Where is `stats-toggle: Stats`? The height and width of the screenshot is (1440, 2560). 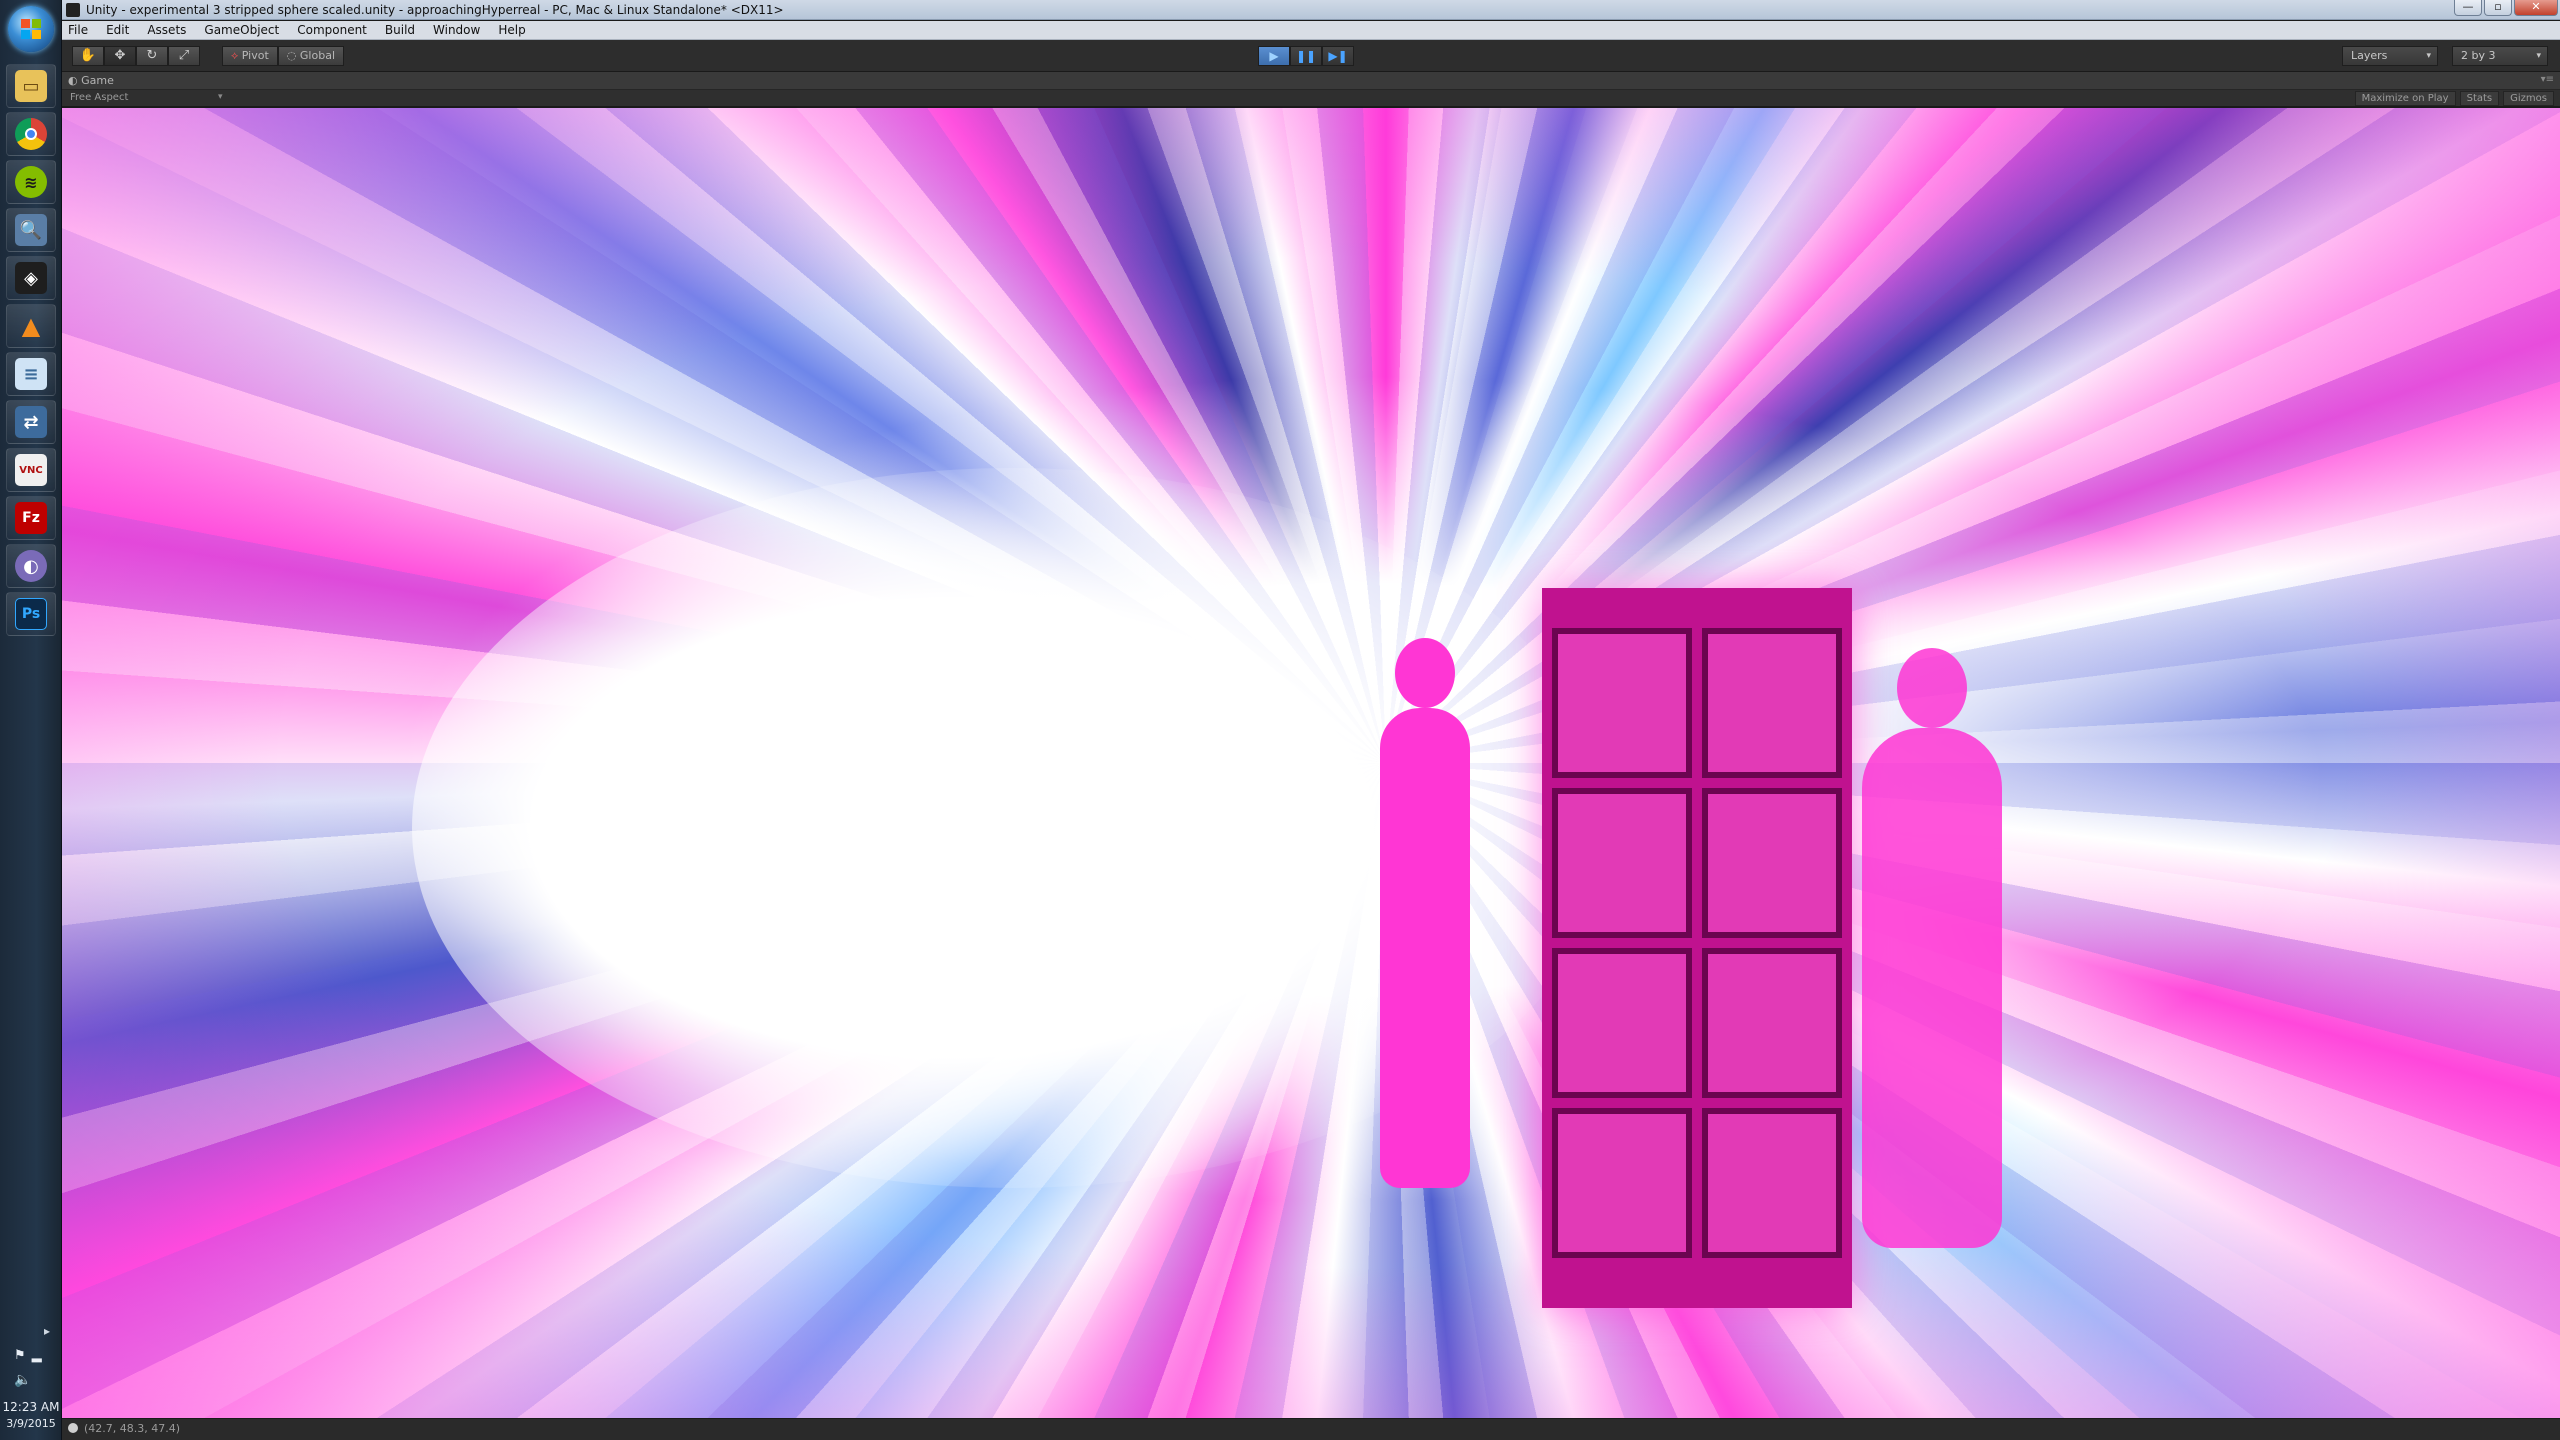
stats-toggle: Stats is located at coordinates (2479, 98).